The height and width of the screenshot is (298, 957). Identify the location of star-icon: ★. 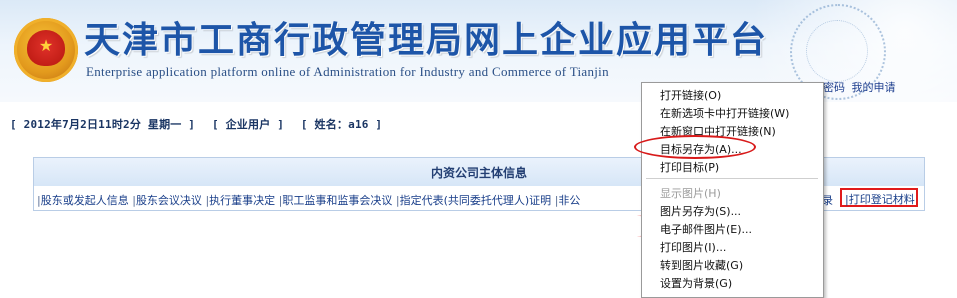
(46, 45).